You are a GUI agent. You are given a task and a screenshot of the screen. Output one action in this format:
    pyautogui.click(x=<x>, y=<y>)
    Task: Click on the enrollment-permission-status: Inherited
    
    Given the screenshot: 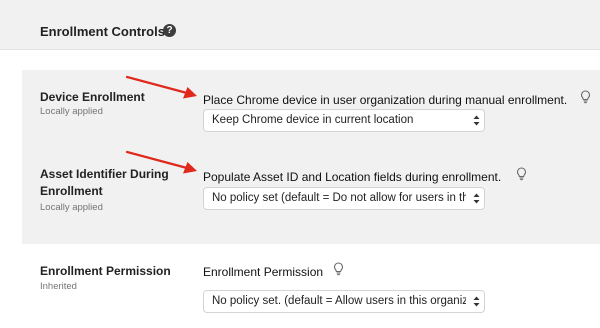 What is the action you would take?
    pyautogui.click(x=58, y=286)
    